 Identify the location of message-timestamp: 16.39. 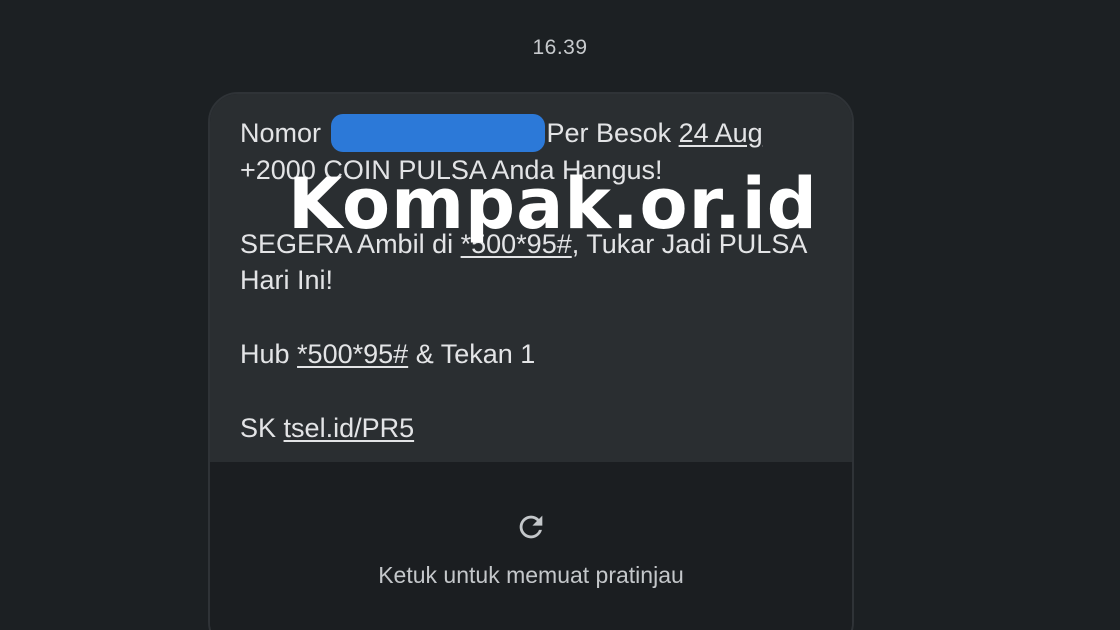
(560, 47).